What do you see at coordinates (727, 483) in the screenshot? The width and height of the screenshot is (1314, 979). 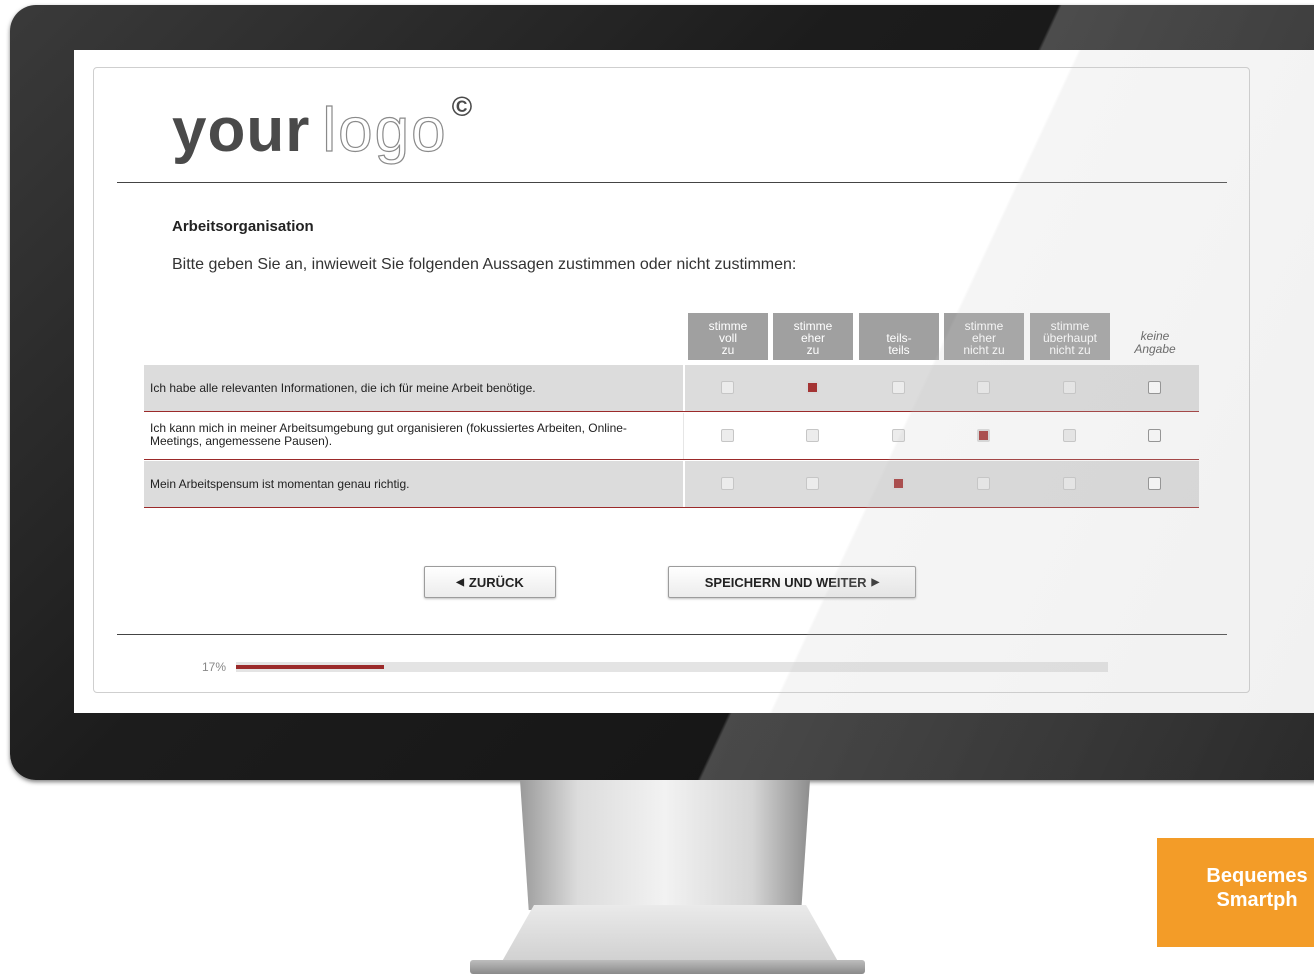 I see `answer-3-1-checkbox` at bounding box center [727, 483].